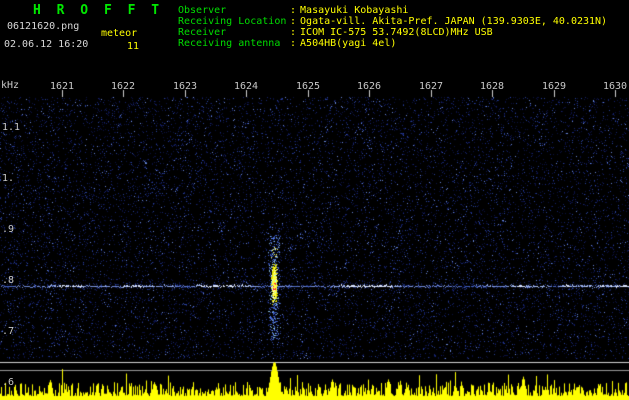  I want to click on info-label: Receiving antenna, so click(229, 43).